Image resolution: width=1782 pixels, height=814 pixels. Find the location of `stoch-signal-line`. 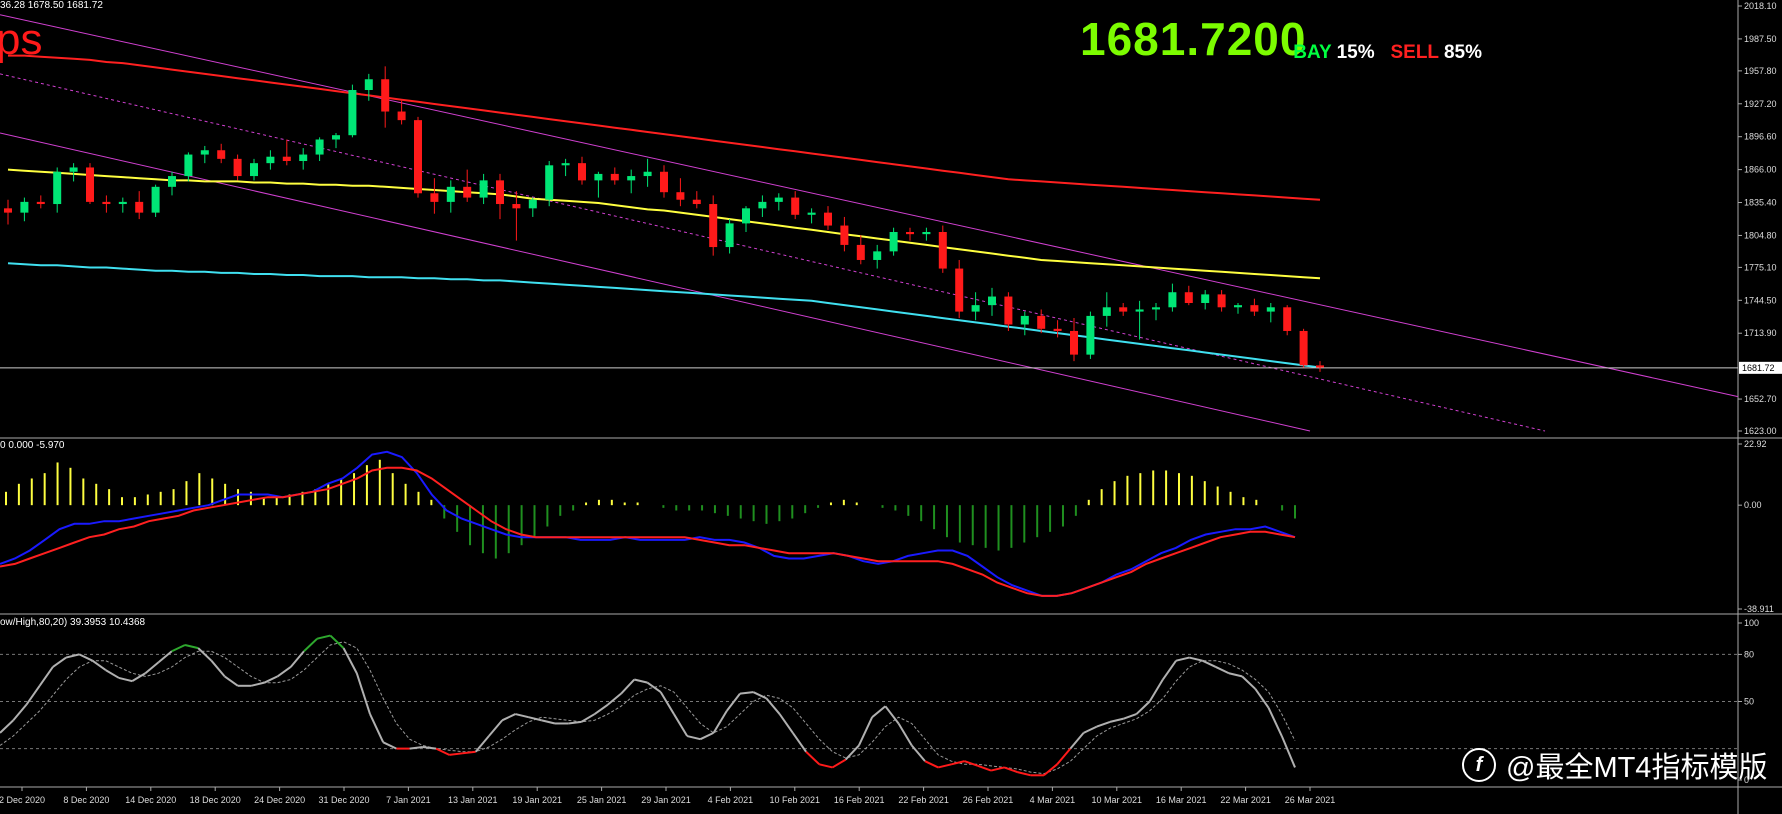

stoch-signal-line is located at coordinates (648, 708).